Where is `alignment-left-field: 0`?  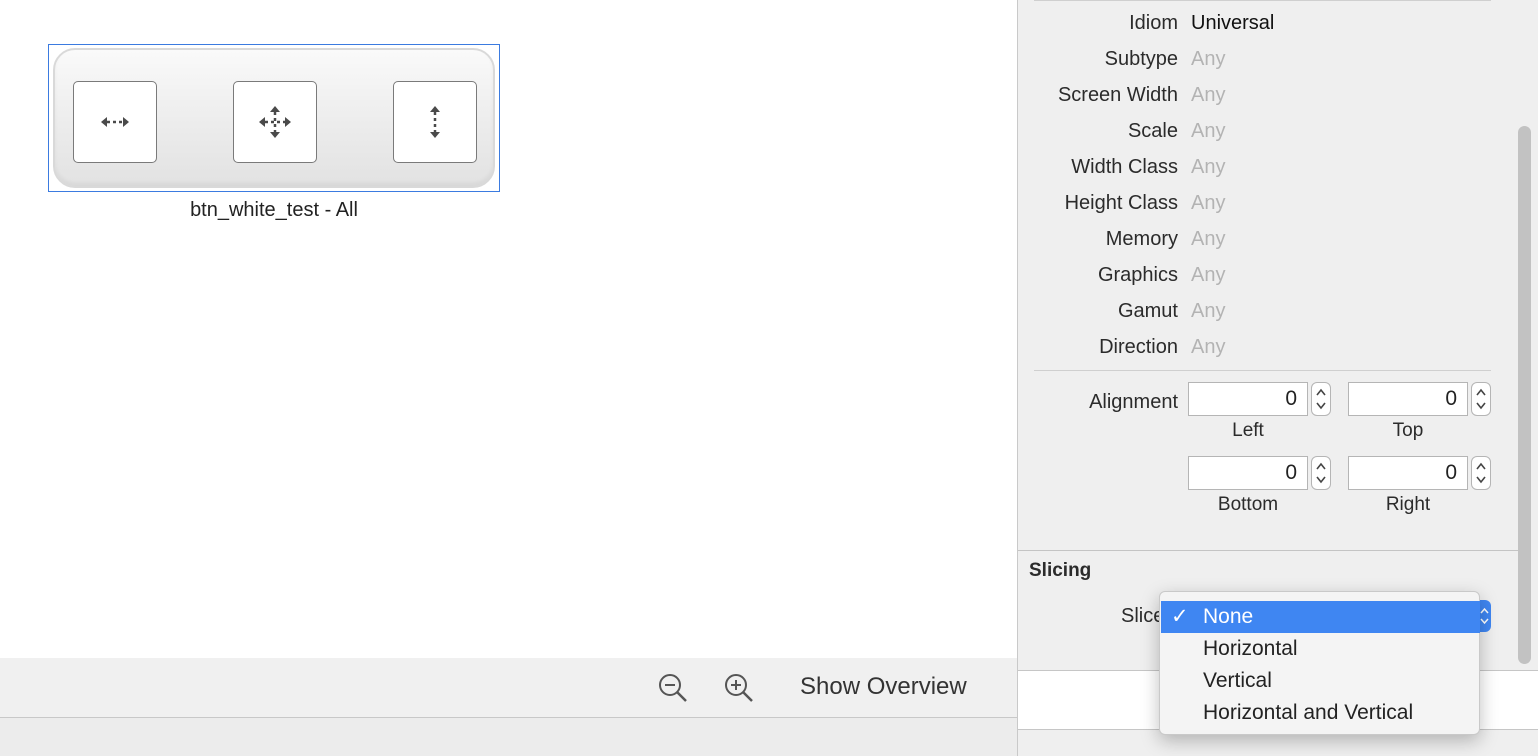
alignment-left-field: 0 is located at coordinates (1248, 399).